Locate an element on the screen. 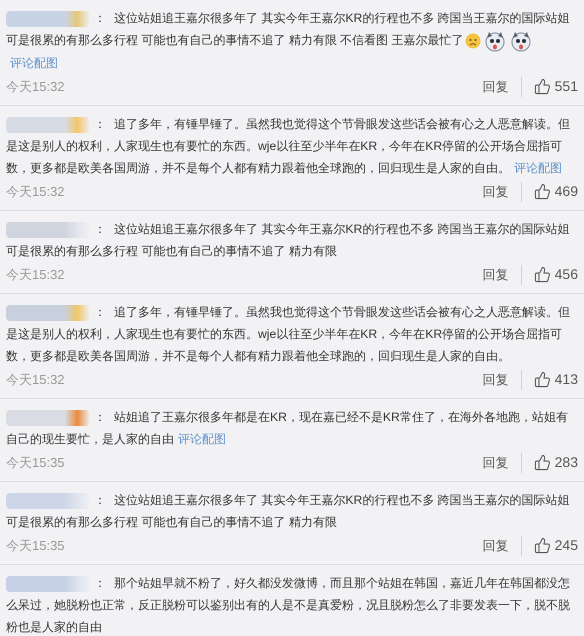 This screenshot has width=584, height=636. like-button: 456 is located at coordinates (550, 275).